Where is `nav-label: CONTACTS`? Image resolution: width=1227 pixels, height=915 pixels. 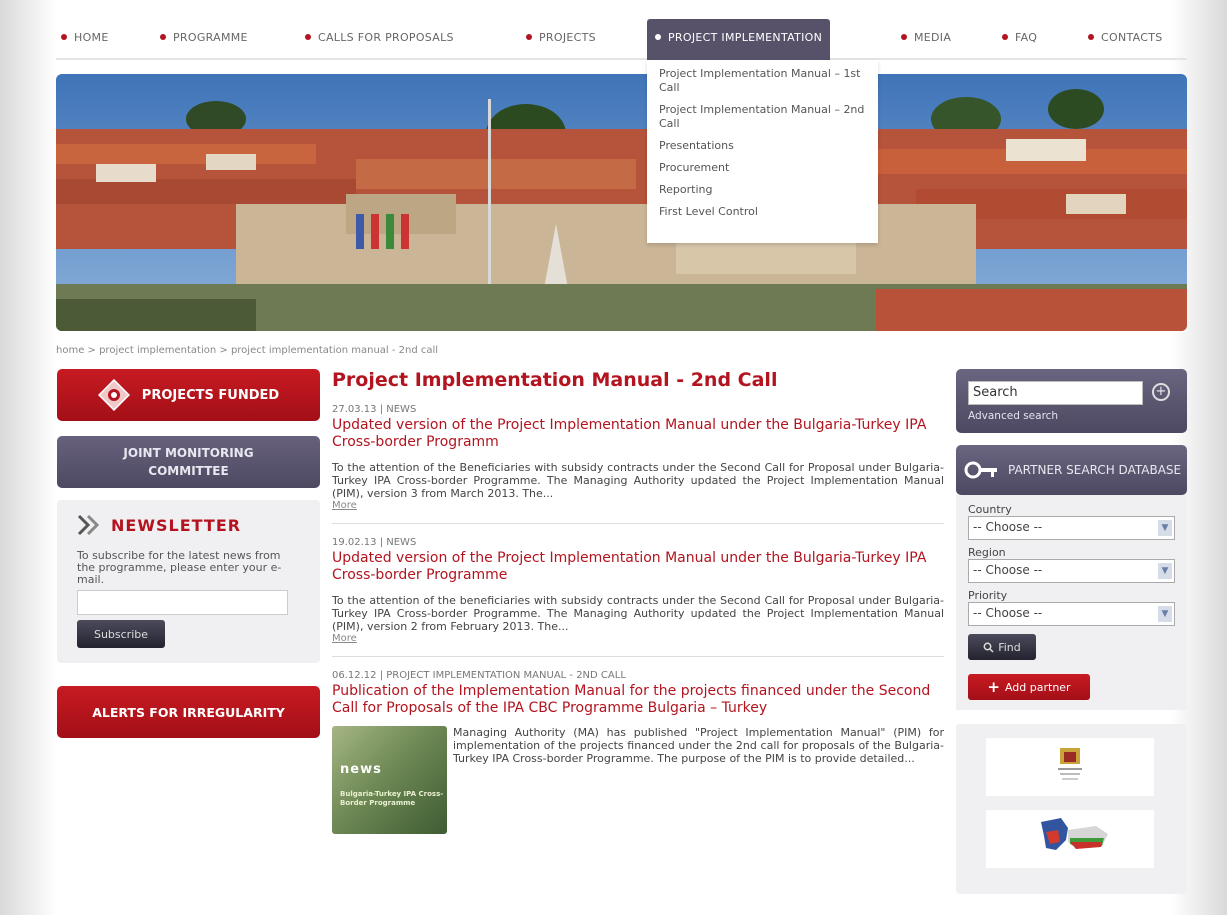
nav-label: CONTACTS is located at coordinates (1132, 37).